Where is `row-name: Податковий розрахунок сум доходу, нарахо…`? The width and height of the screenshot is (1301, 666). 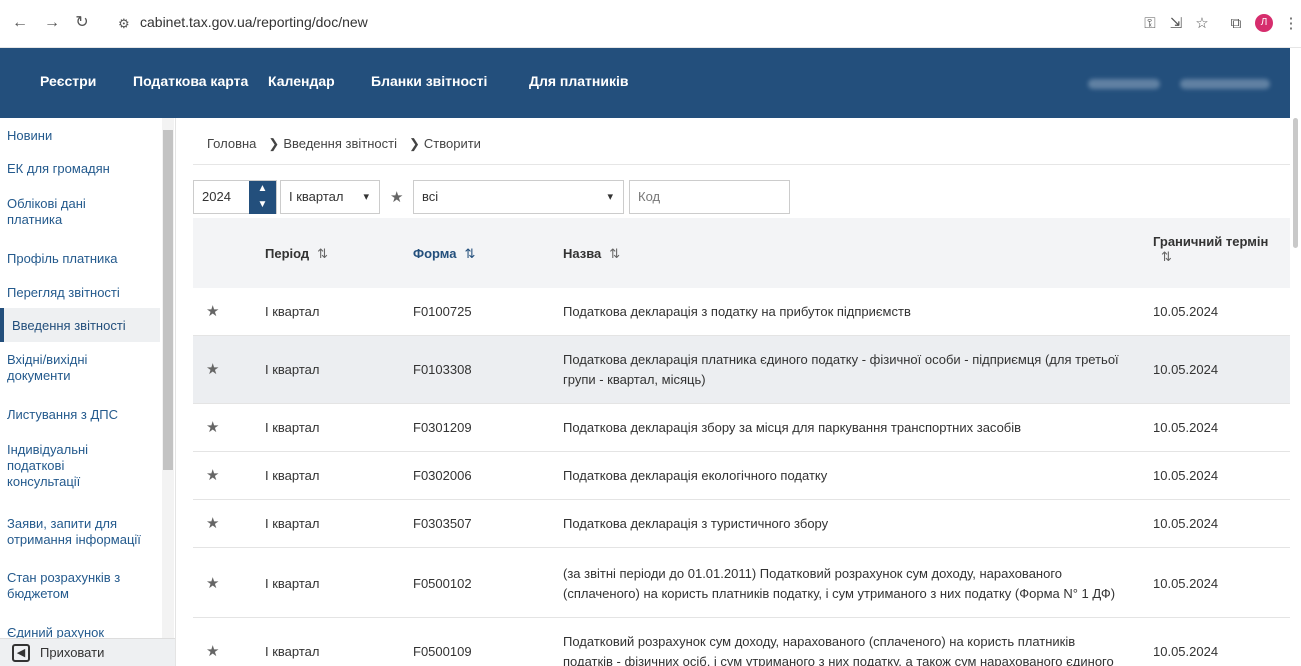 row-name: Податковий розрахунок сум доходу, нарахо… is located at coordinates (843, 649).